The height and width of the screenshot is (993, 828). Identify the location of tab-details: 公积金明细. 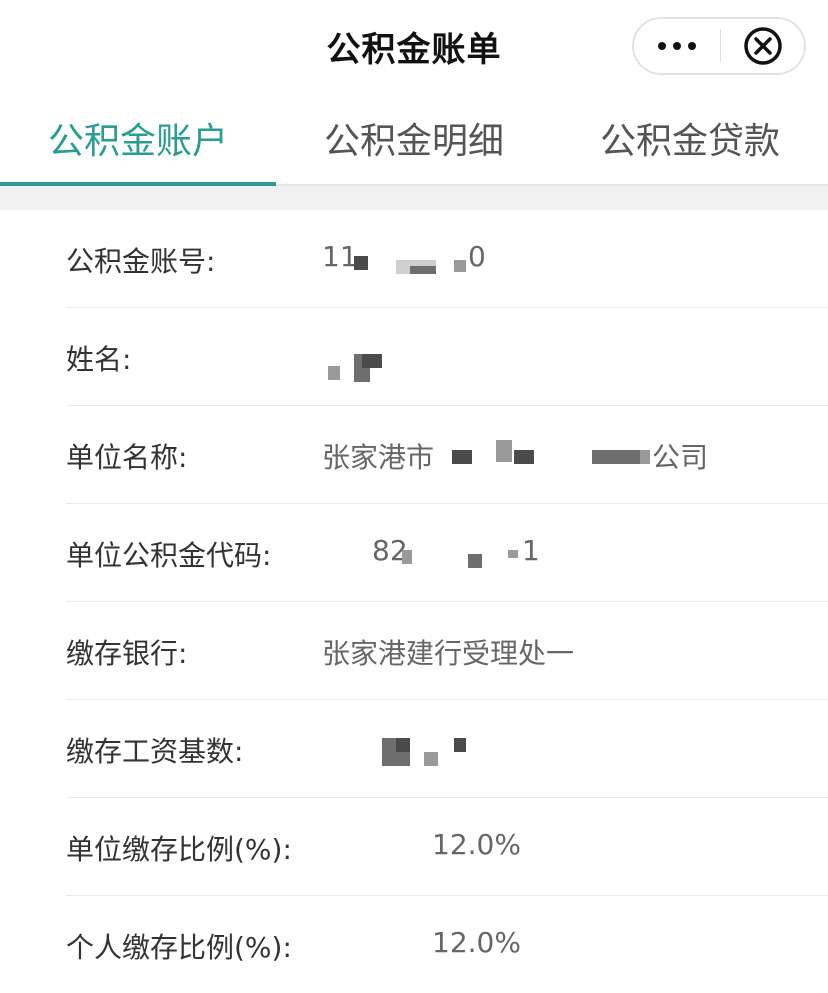
(414, 140).